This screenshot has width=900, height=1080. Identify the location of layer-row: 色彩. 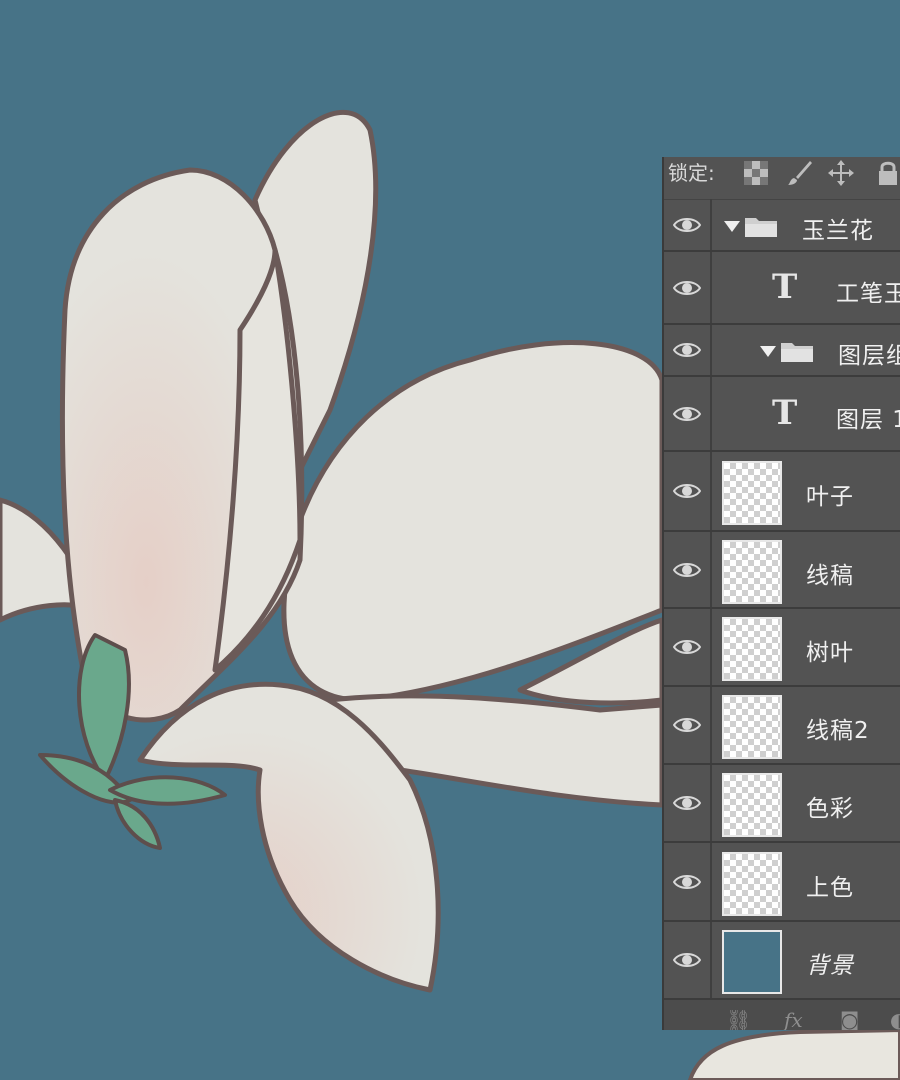
(782, 804).